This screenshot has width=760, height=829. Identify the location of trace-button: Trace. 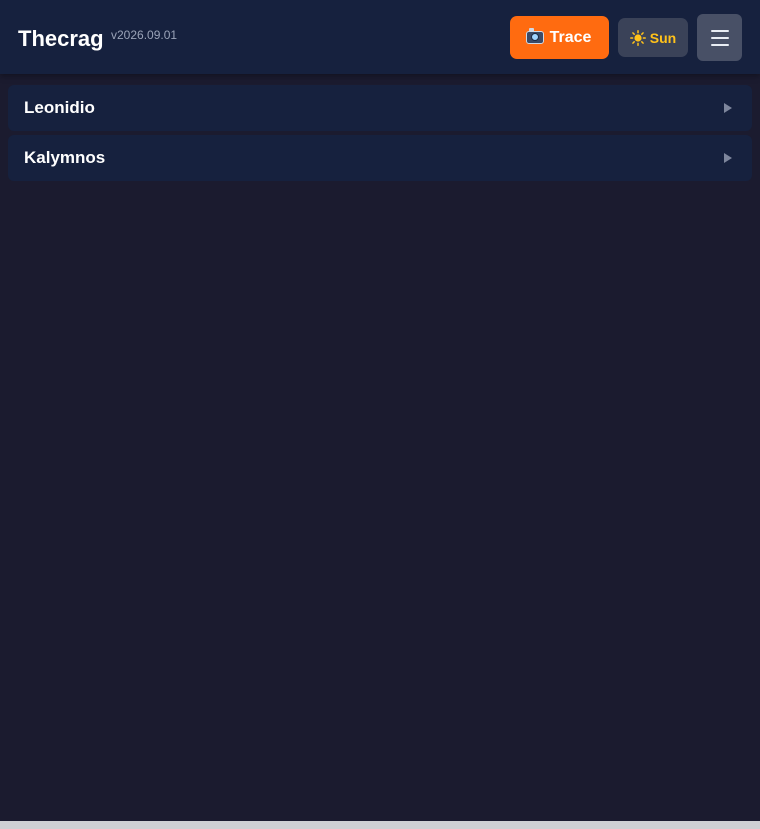
(559, 37).